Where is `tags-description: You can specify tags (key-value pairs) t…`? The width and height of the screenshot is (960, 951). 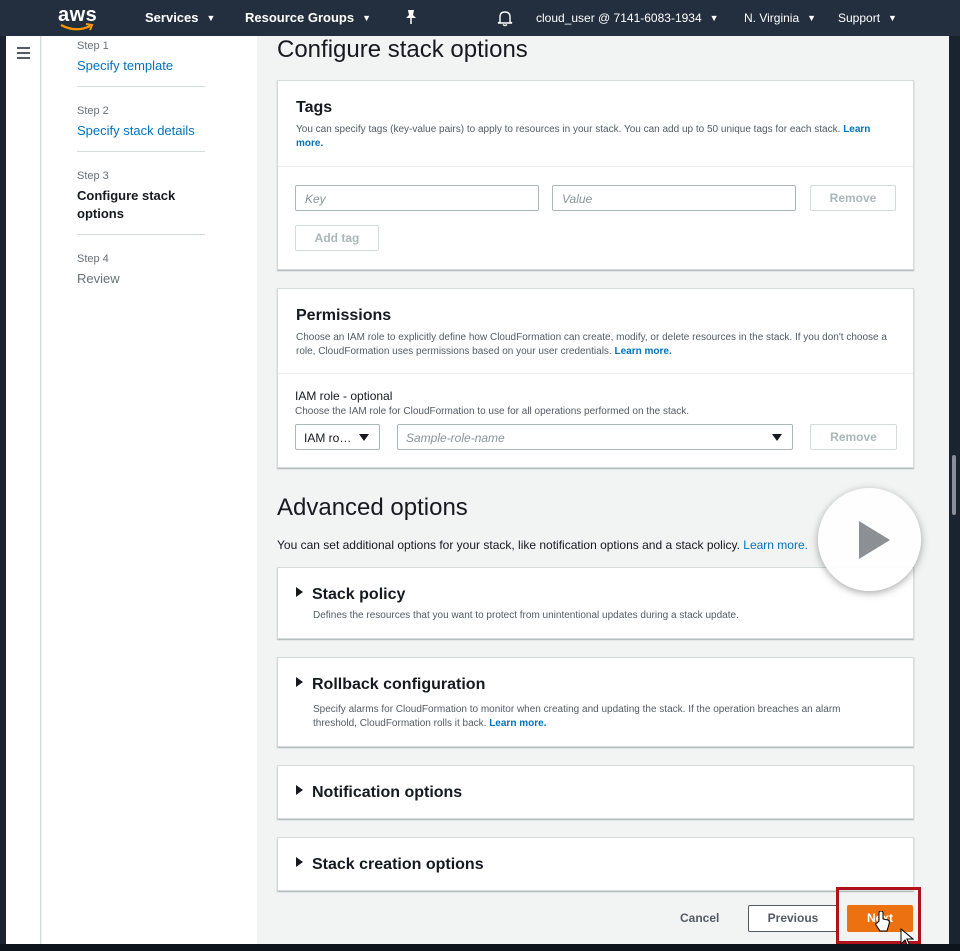
tags-description: You can specify tags (key-value pairs) t… is located at coordinates (595, 137).